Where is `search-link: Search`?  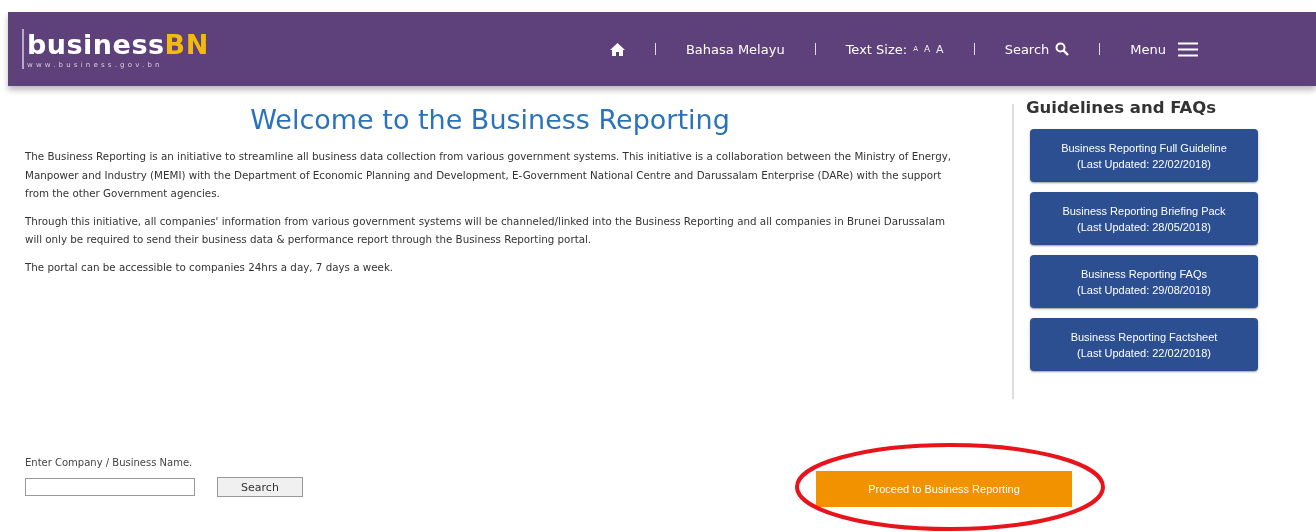
search-link: Search is located at coordinates (1027, 49).